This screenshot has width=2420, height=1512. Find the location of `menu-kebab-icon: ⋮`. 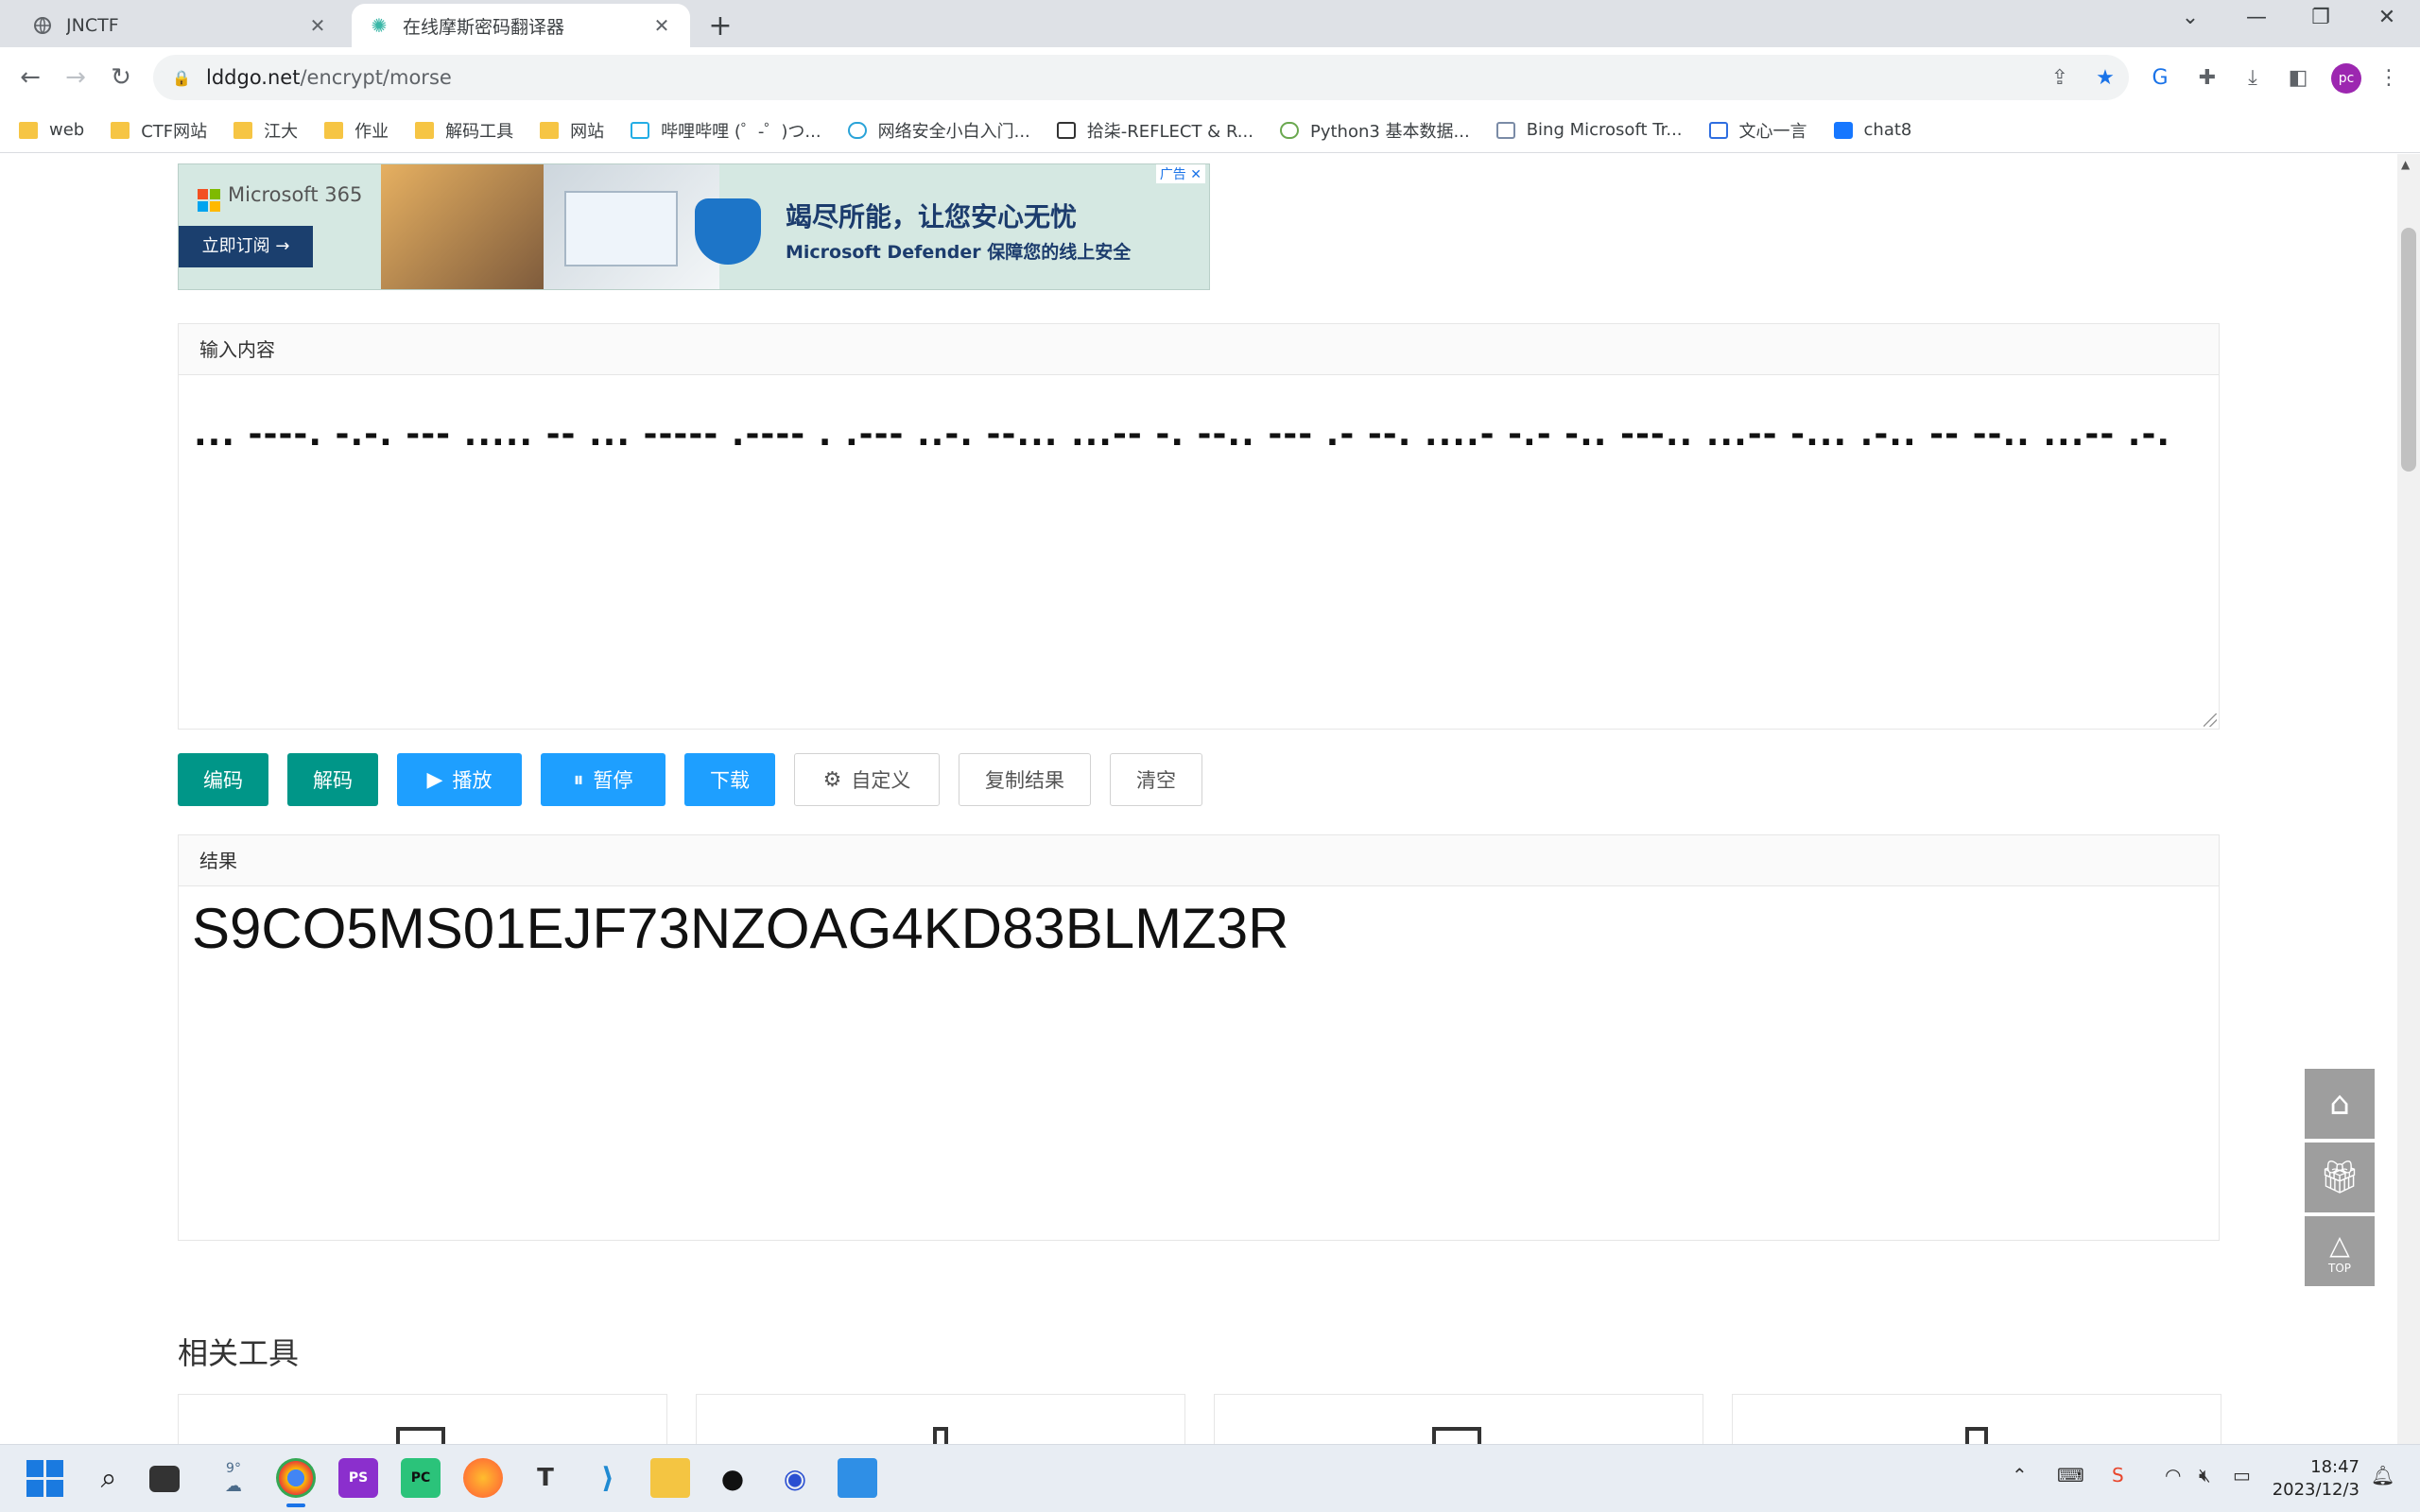

menu-kebab-icon: ⋮ is located at coordinates (2389, 78).